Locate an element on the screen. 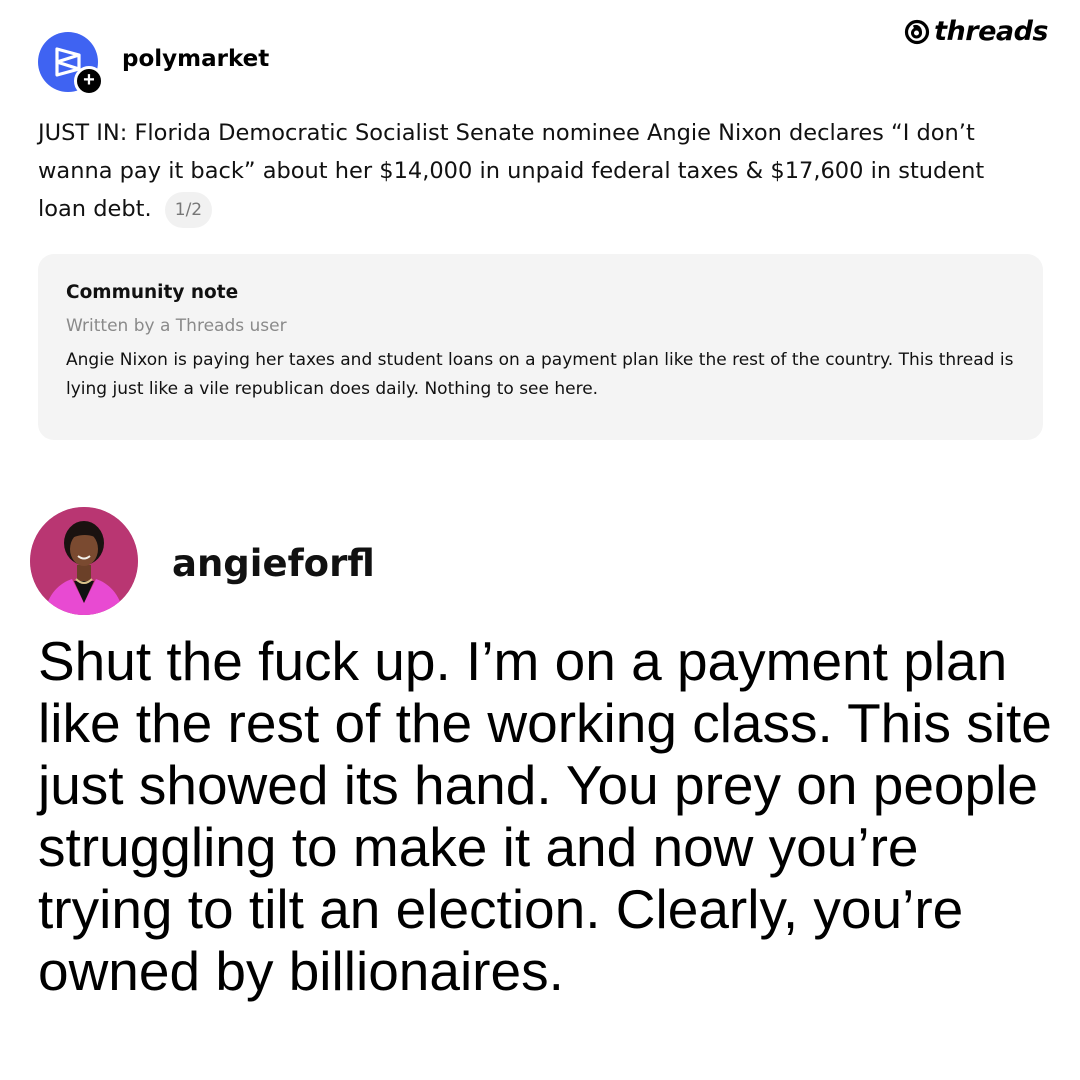 This screenshot has width=1080, height=1080. polymarket-avatar: + is located at coordinates (71, 64).